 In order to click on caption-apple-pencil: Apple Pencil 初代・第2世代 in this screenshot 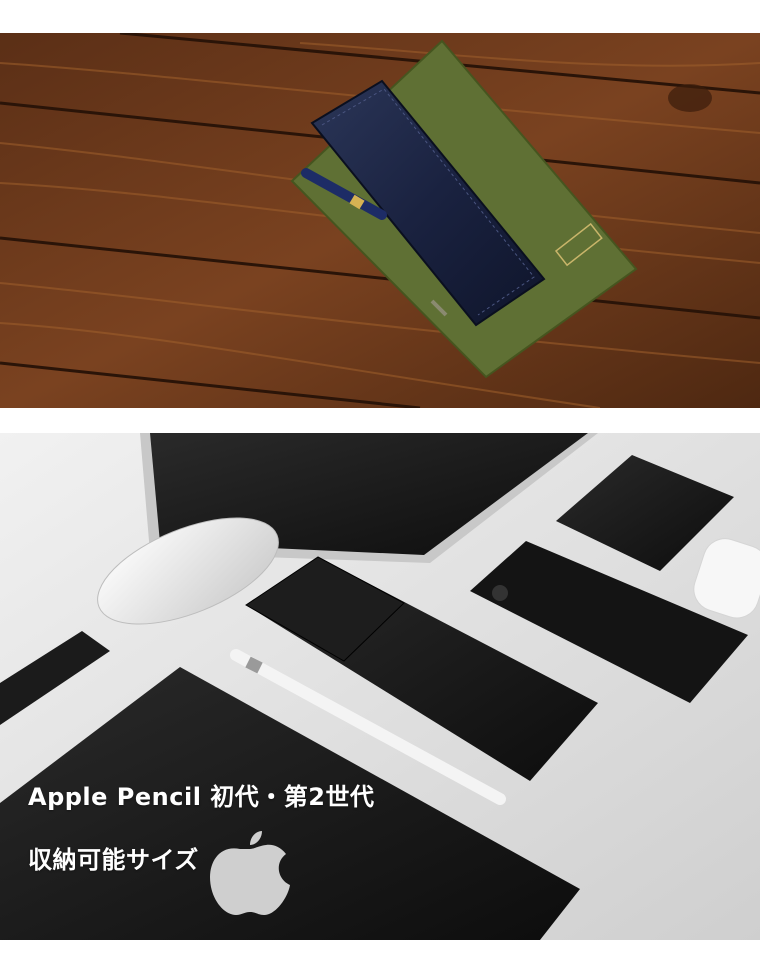, I will do `click(201, 797)`.